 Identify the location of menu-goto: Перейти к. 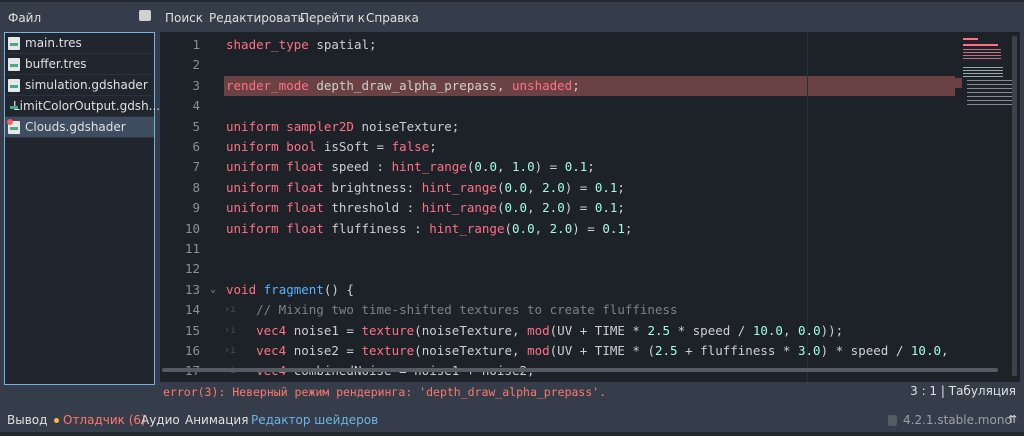
(332, 18).